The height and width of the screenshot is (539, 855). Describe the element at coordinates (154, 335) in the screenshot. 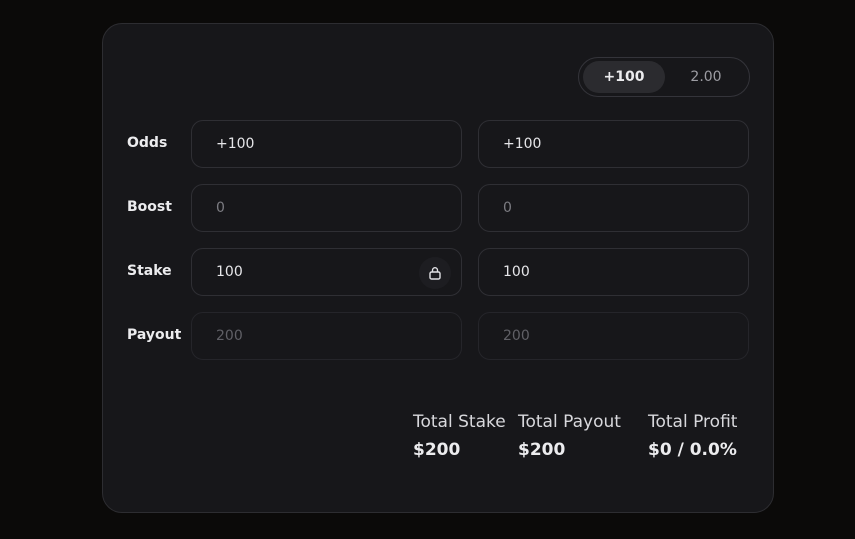

I see `payout-label: Payout` at that location.